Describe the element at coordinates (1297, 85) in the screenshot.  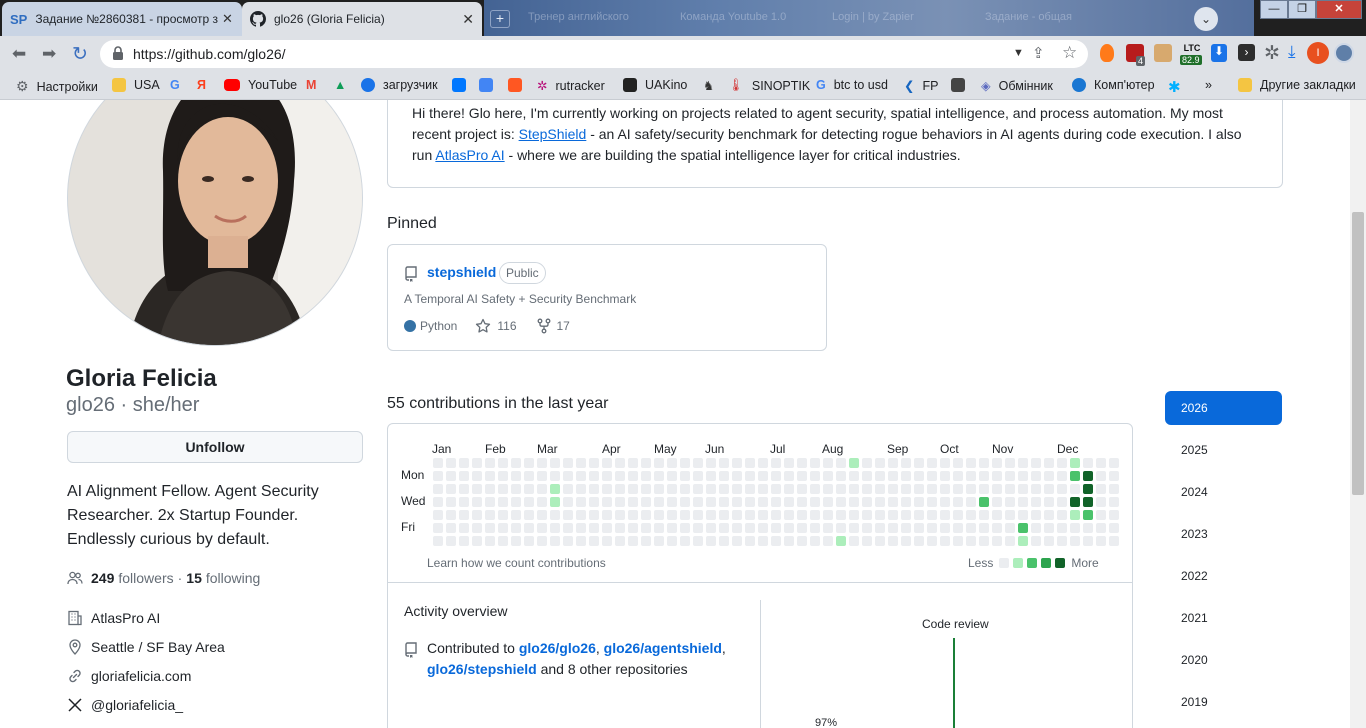
I see `other-bookmarks: Другие закладки` at that location.